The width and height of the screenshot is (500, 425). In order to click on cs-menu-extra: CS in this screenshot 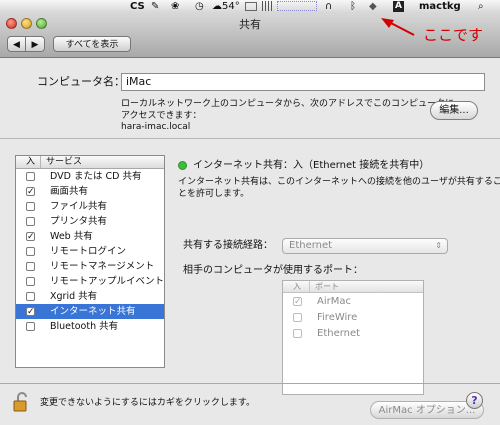, I will do `click(137, 6)`.